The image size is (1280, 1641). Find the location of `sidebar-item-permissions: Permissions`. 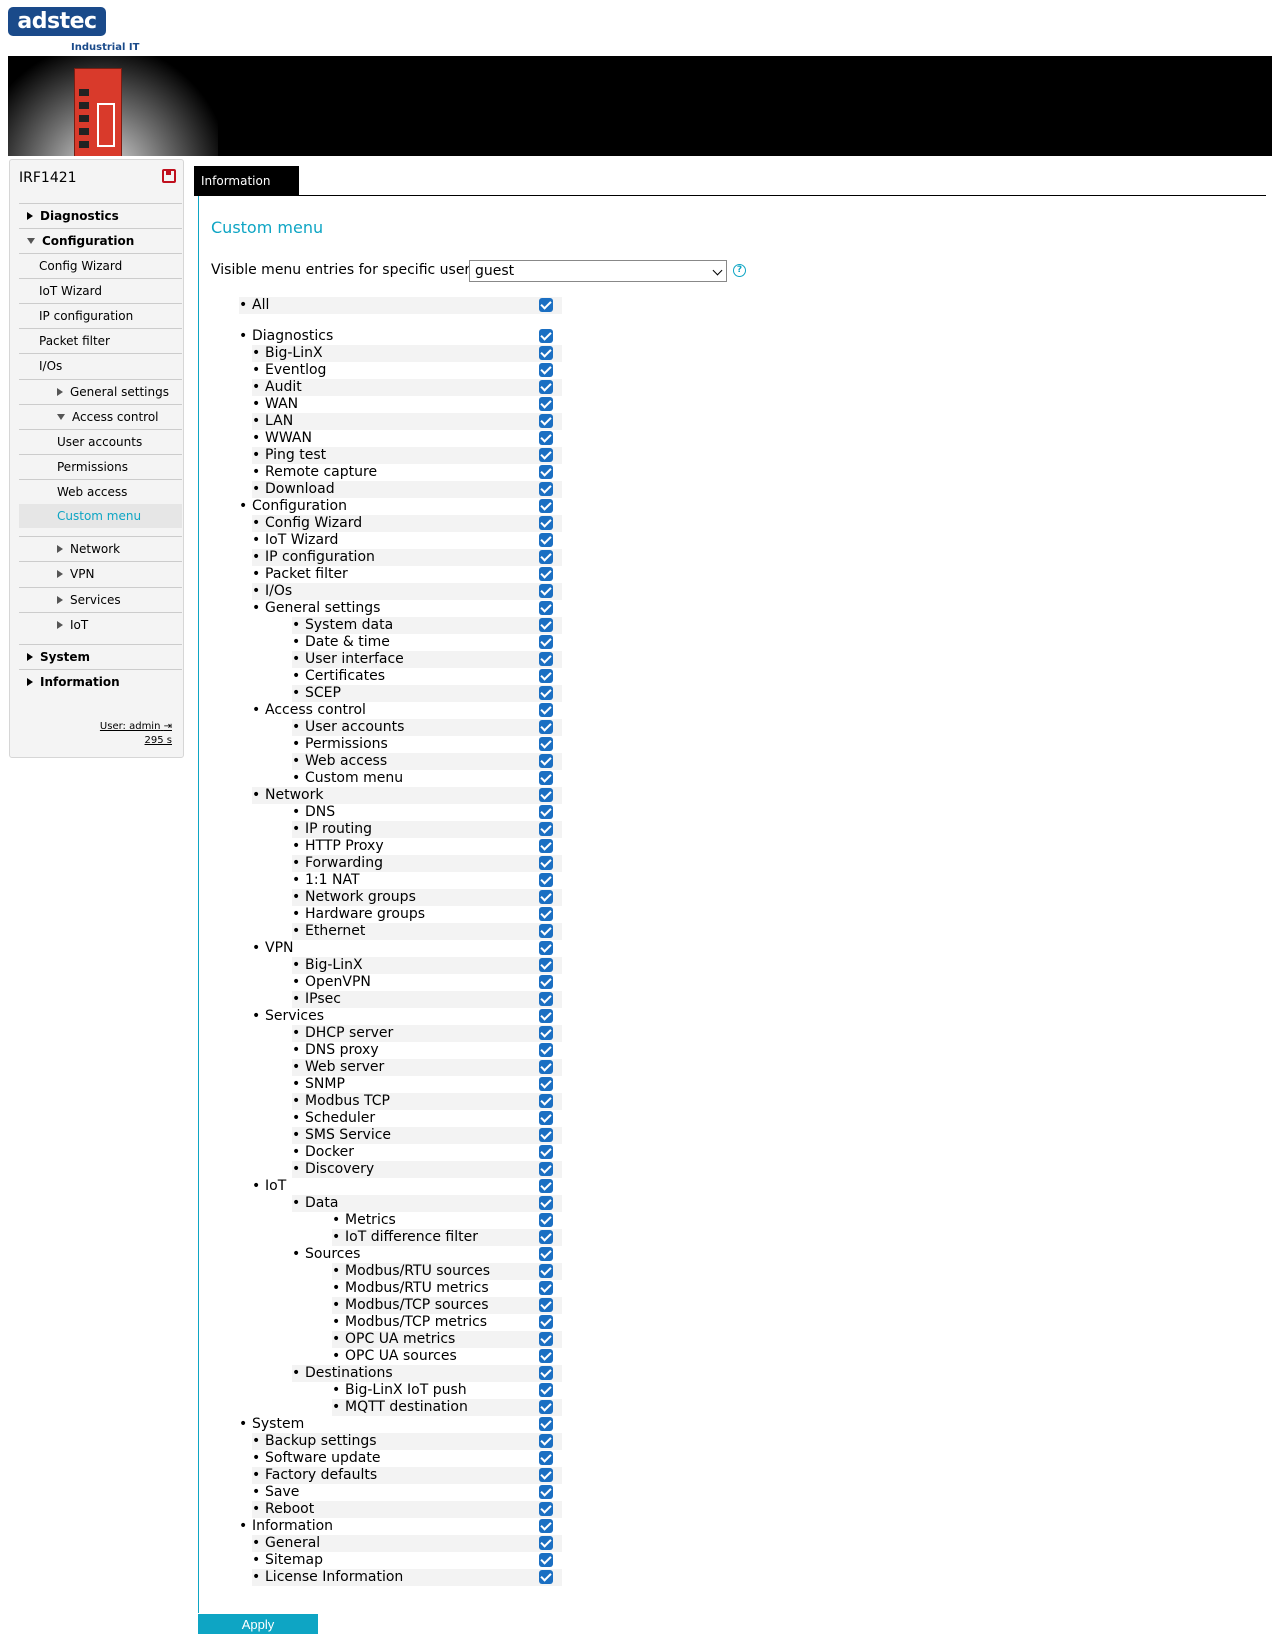

sidebar-item-permissions: Permissions is located at coordinates (100, 466).